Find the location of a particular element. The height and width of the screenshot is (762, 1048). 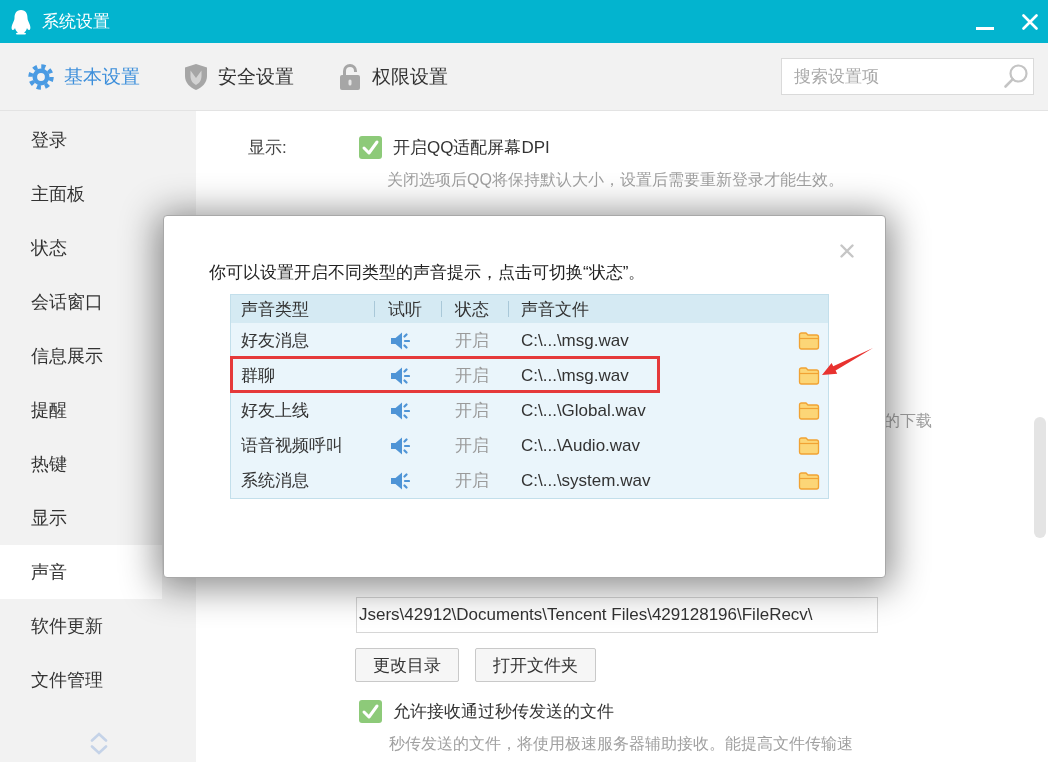

sidebar-item: 主面板 is located at coordinates (81, 194).